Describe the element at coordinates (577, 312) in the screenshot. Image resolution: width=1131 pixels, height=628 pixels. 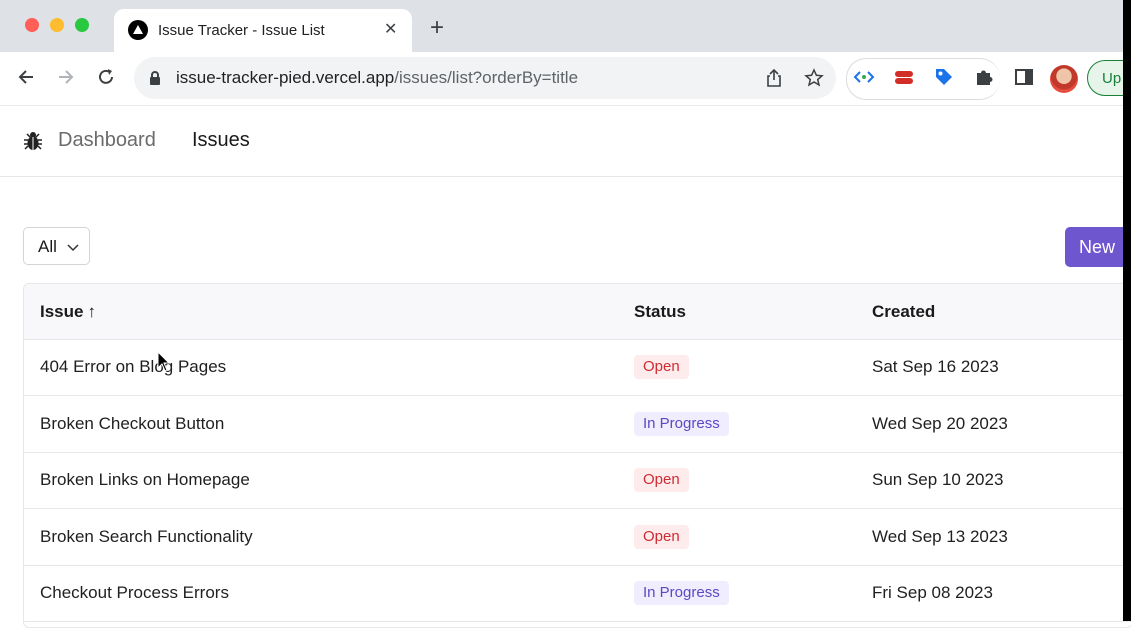
I see `table-header: Issue ↑ Status Created` at that location.